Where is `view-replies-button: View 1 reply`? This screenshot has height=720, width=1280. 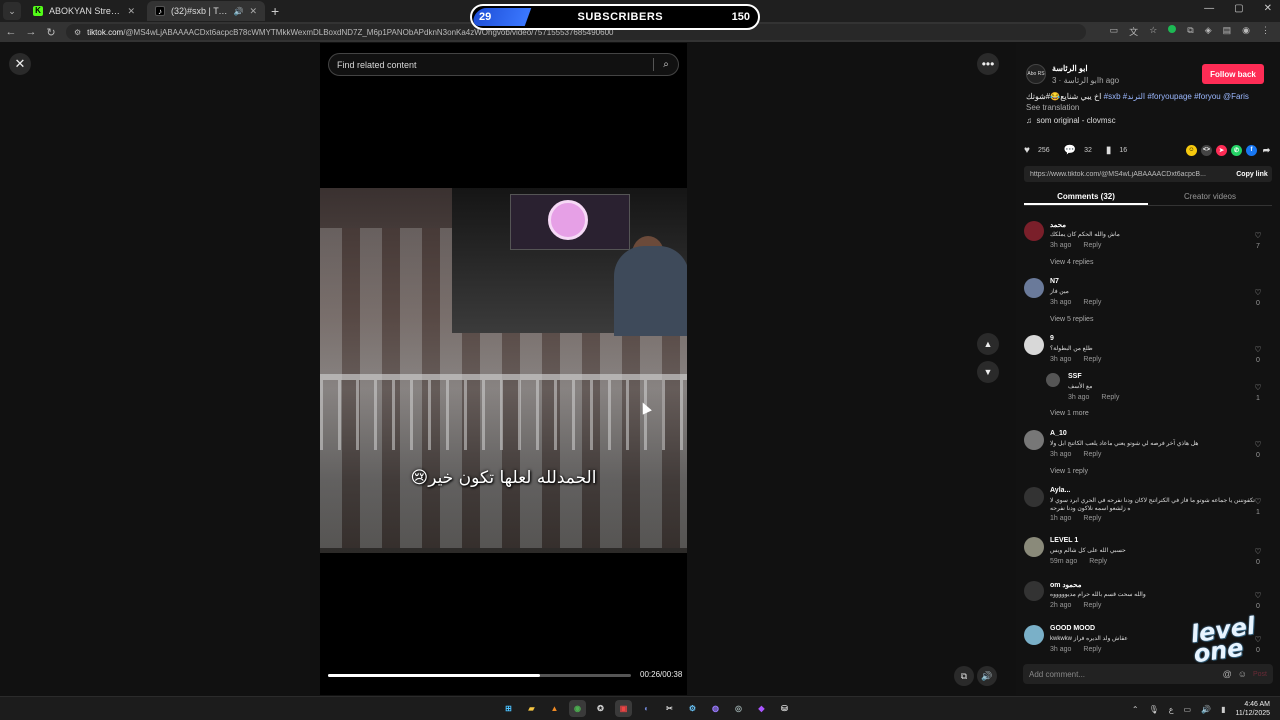
view-replies-button: View 1 reply is located at coordinates (1069, 471).